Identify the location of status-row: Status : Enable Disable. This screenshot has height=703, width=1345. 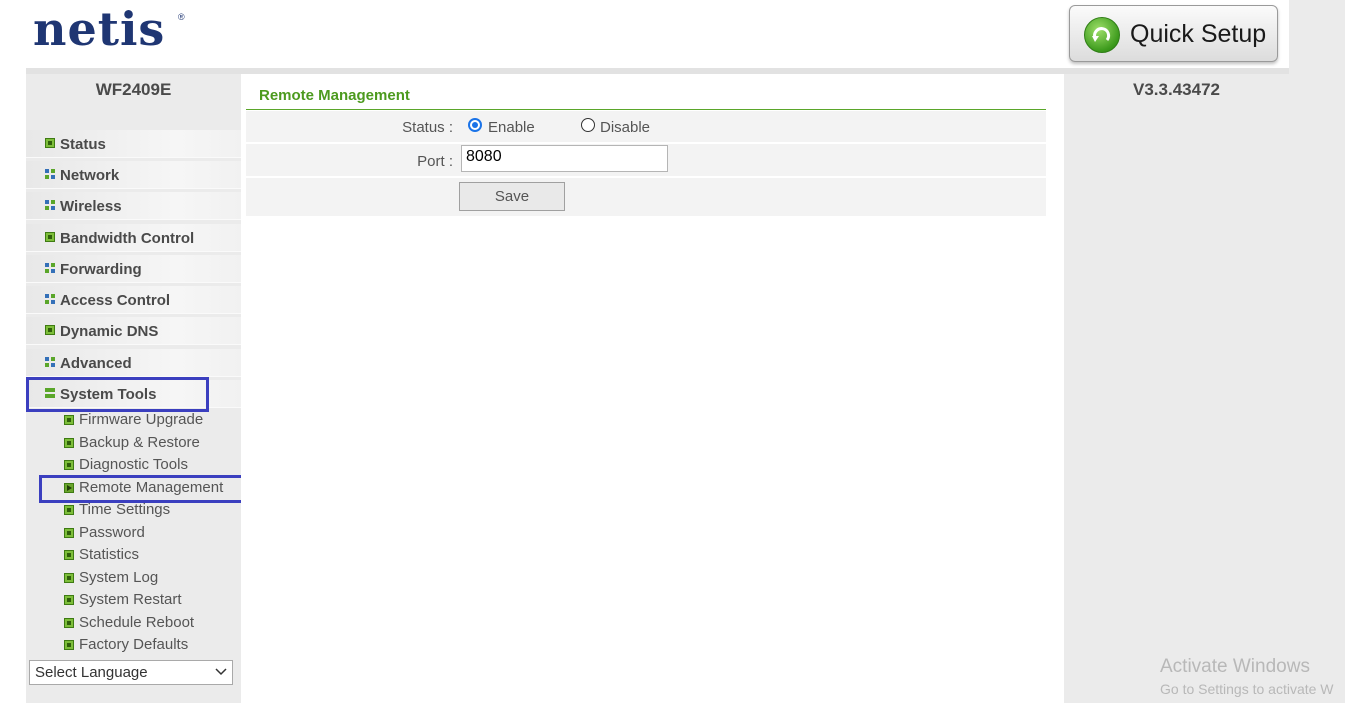
(646, 126).